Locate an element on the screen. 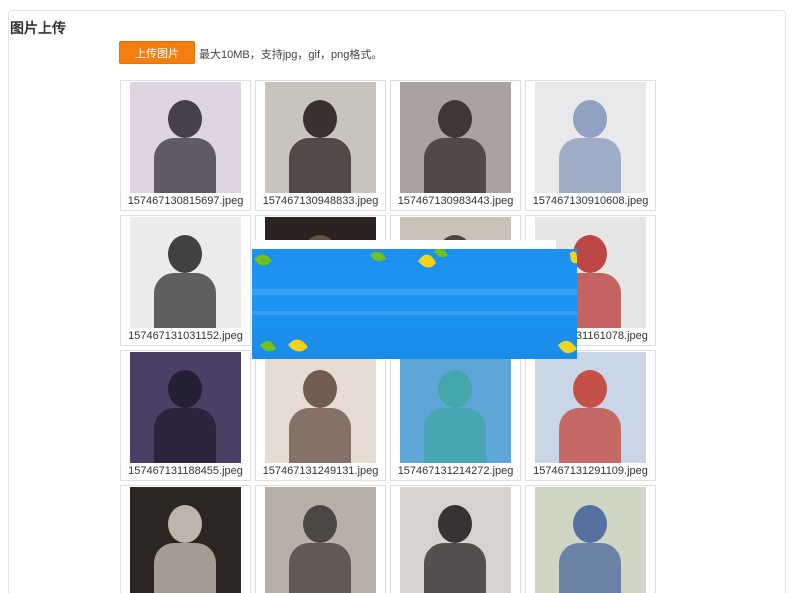 The height and width of the screenshot is (593, 800). image-card: 157467130983443.jpeg is located at coordinates (455, 145).